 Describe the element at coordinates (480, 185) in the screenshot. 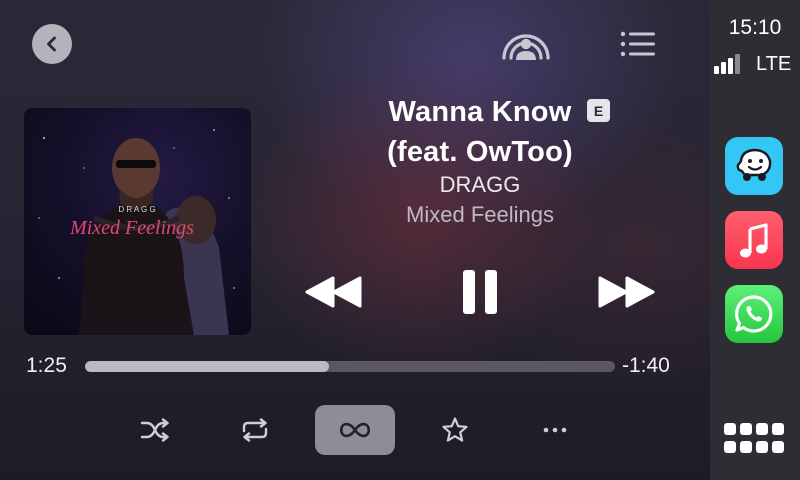

I see `artist-name: DRAGG` at that location.